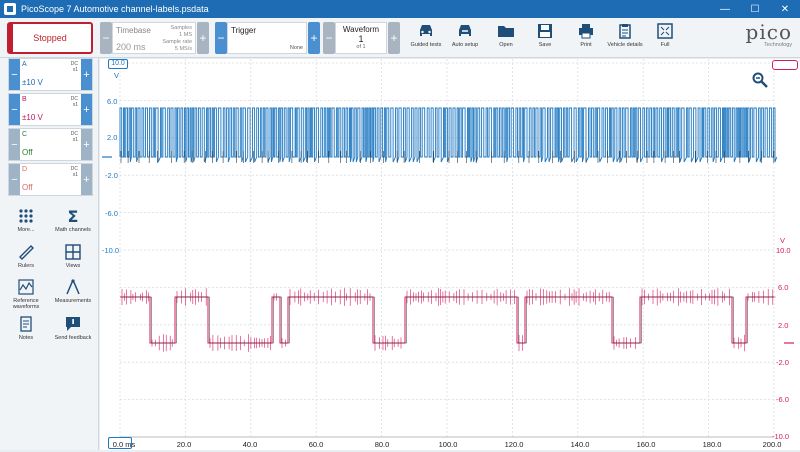 Image resolution: width=800 pixels, height=452 pixels. Describe the element at coordinates (14, 144) in the screenshot. I see `channel-c-minus: −` at that location.